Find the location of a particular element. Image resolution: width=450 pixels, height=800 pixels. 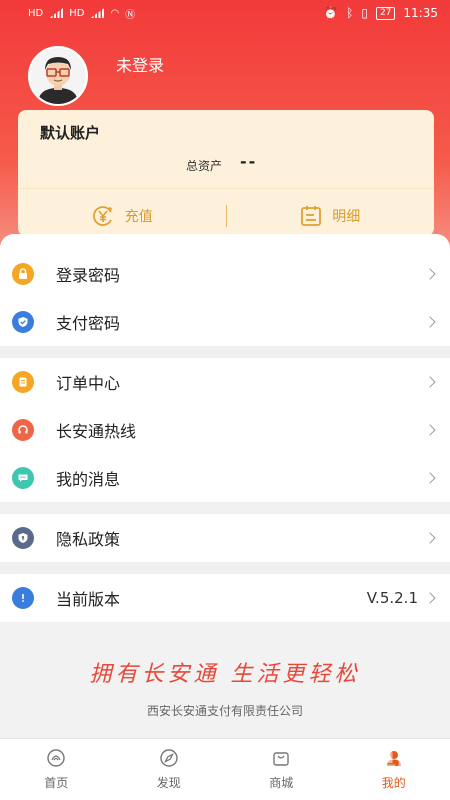

company-name: 西安长安通支付有限责任公司 is located at coordinates (224, 711).